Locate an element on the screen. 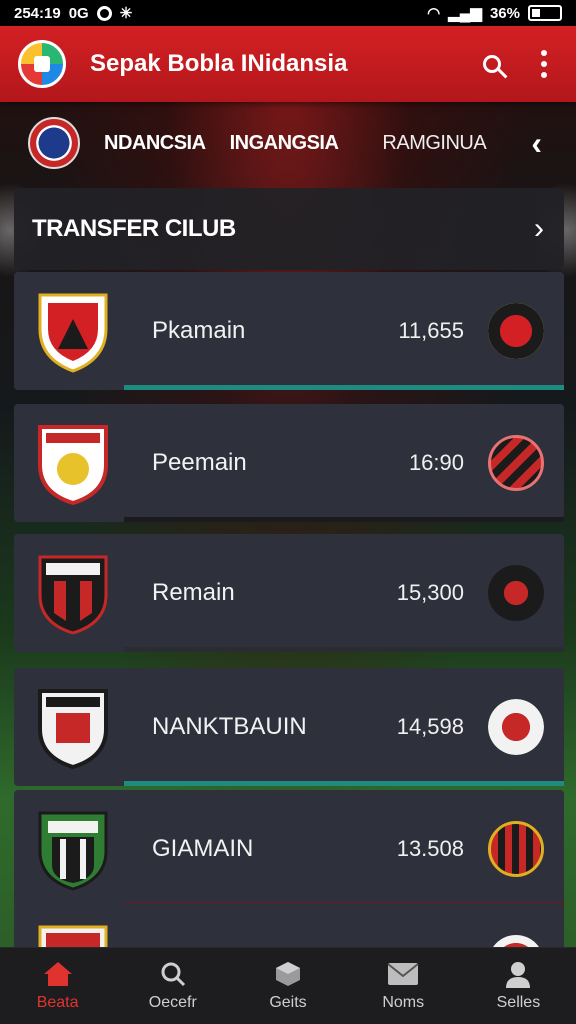 The width and height of the screenshot is (576, 1024). nav-label: Selles is located at coordinates (518, 1002).